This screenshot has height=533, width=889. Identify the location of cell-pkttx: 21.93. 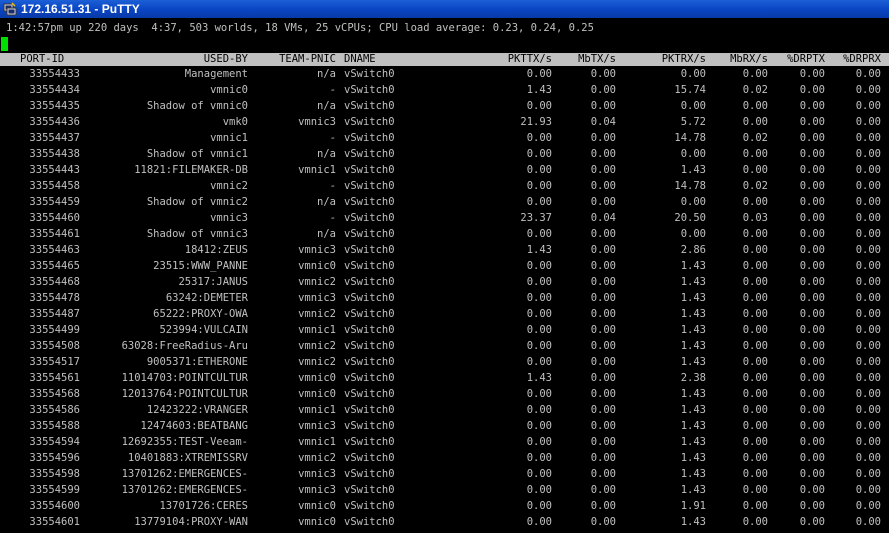
(536, 122).